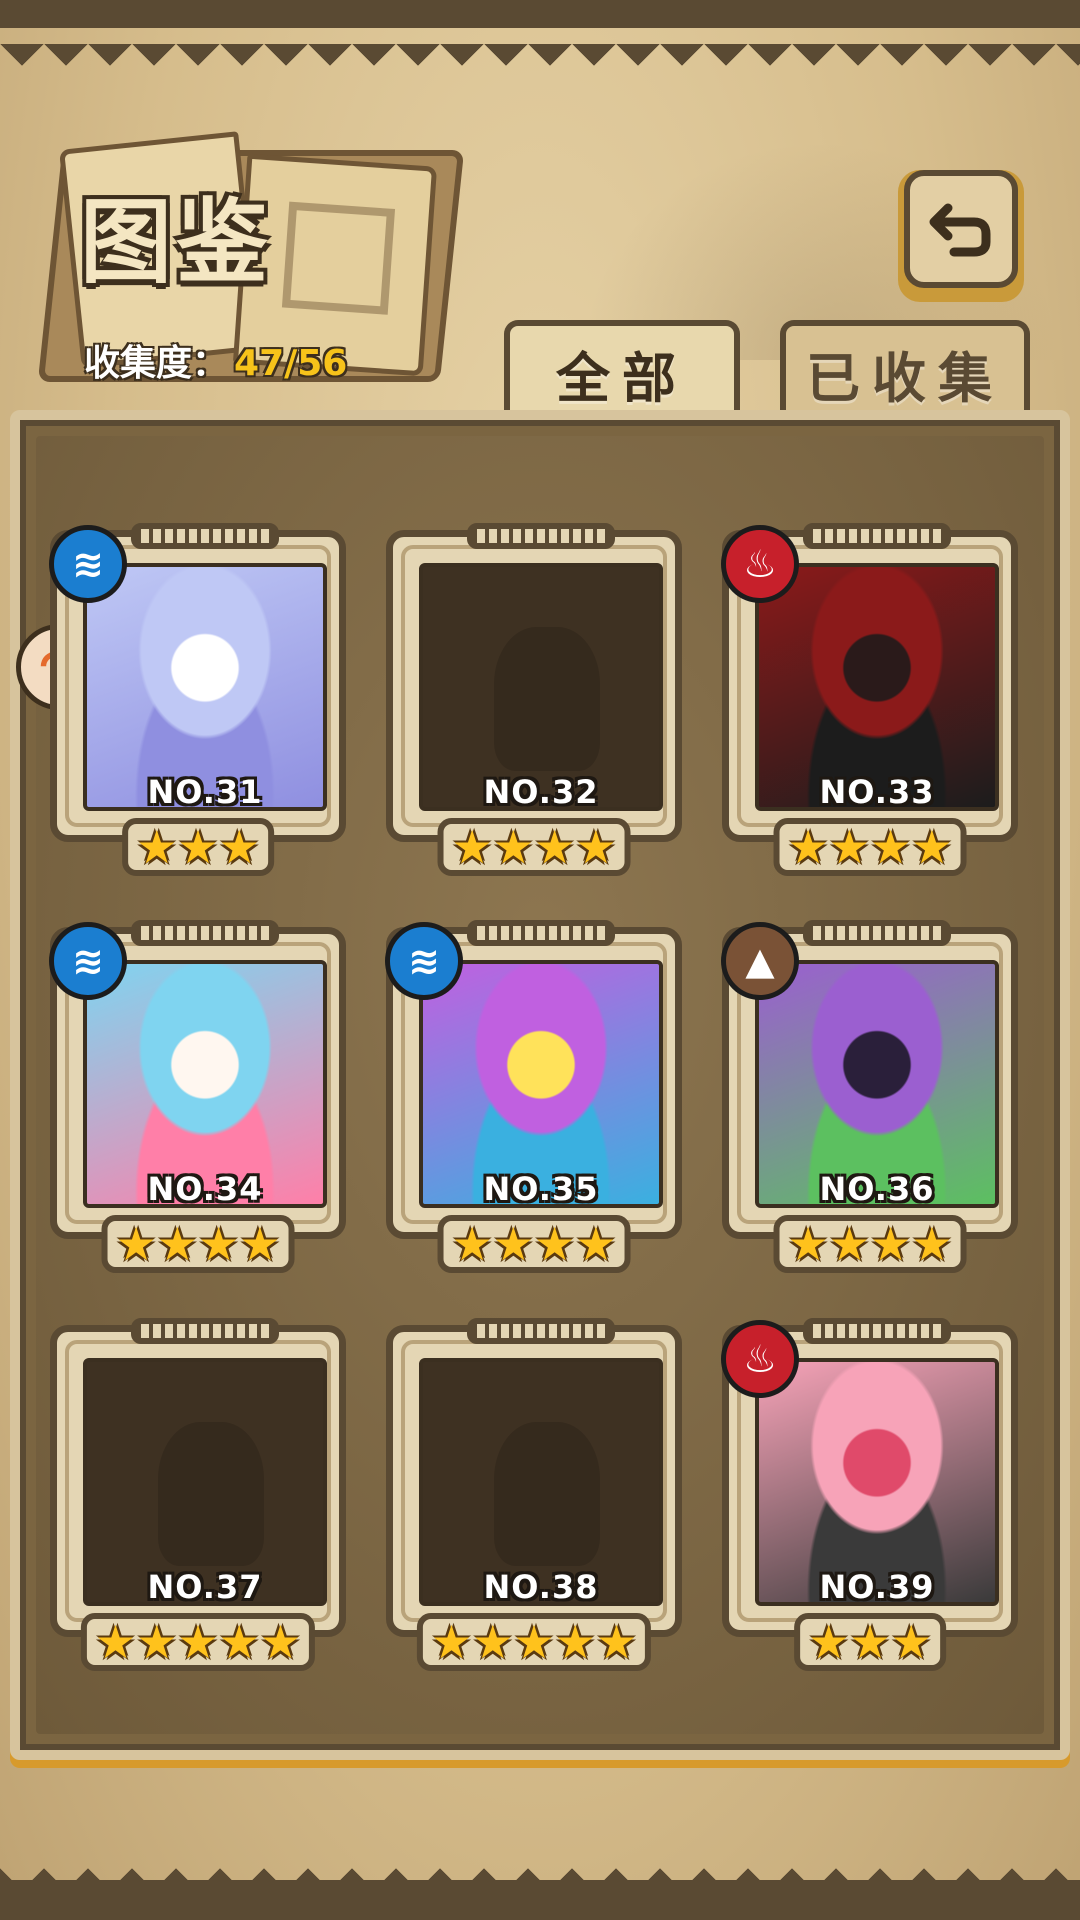  I want to click on card-number: NO.31, so click(205, 792).